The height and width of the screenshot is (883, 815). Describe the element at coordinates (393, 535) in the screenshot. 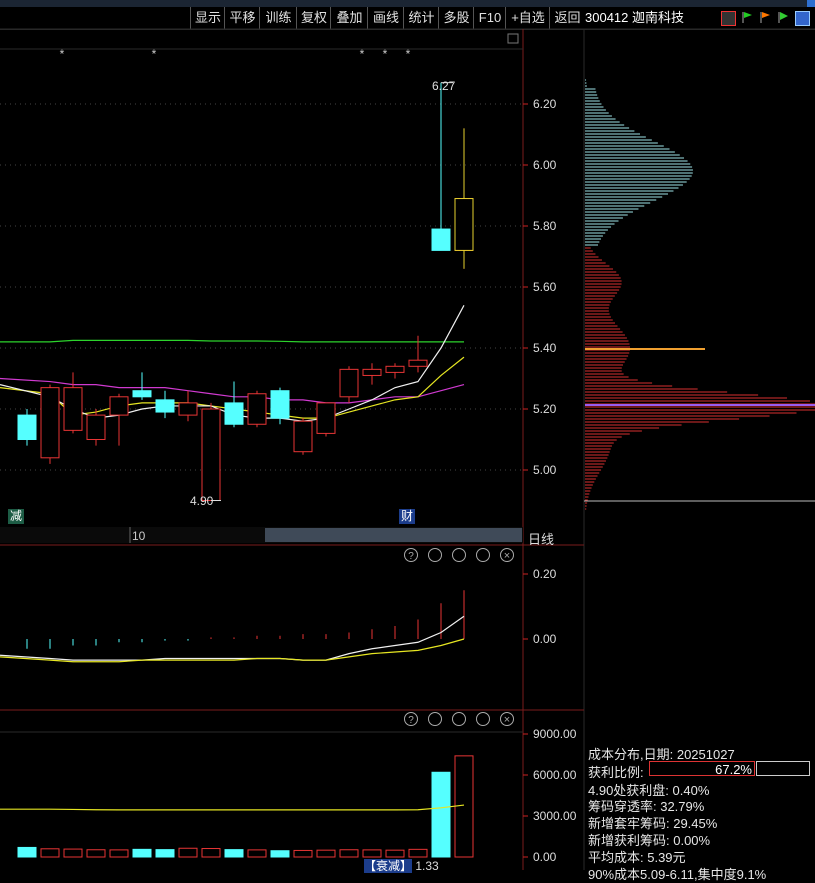

I see `scrollbar-thumb` at that location.